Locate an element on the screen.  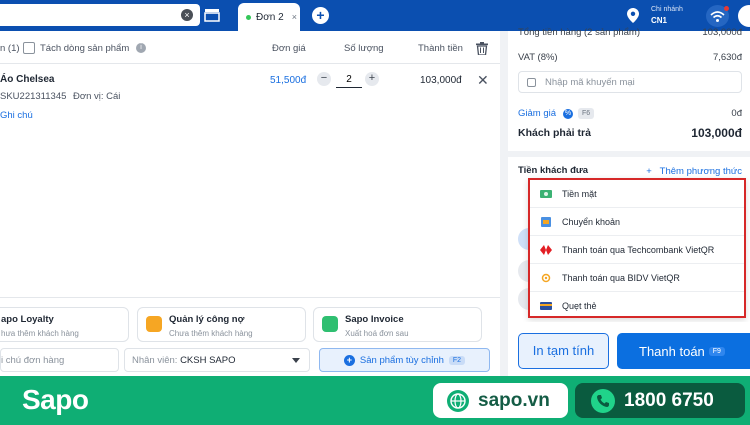
product-unit-price: 51,500đ is located at coordinates (288, 80).